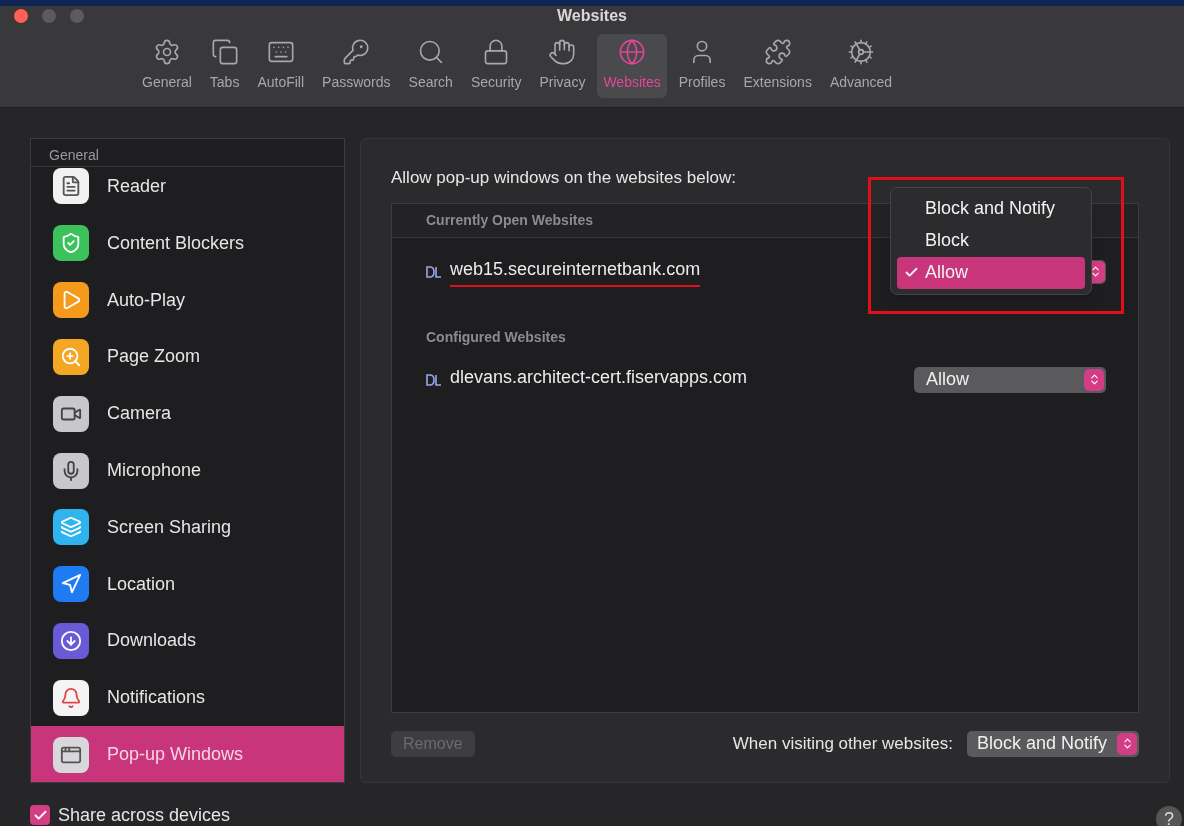  I want to click on popup-select: Allow, so click(1010, 379).